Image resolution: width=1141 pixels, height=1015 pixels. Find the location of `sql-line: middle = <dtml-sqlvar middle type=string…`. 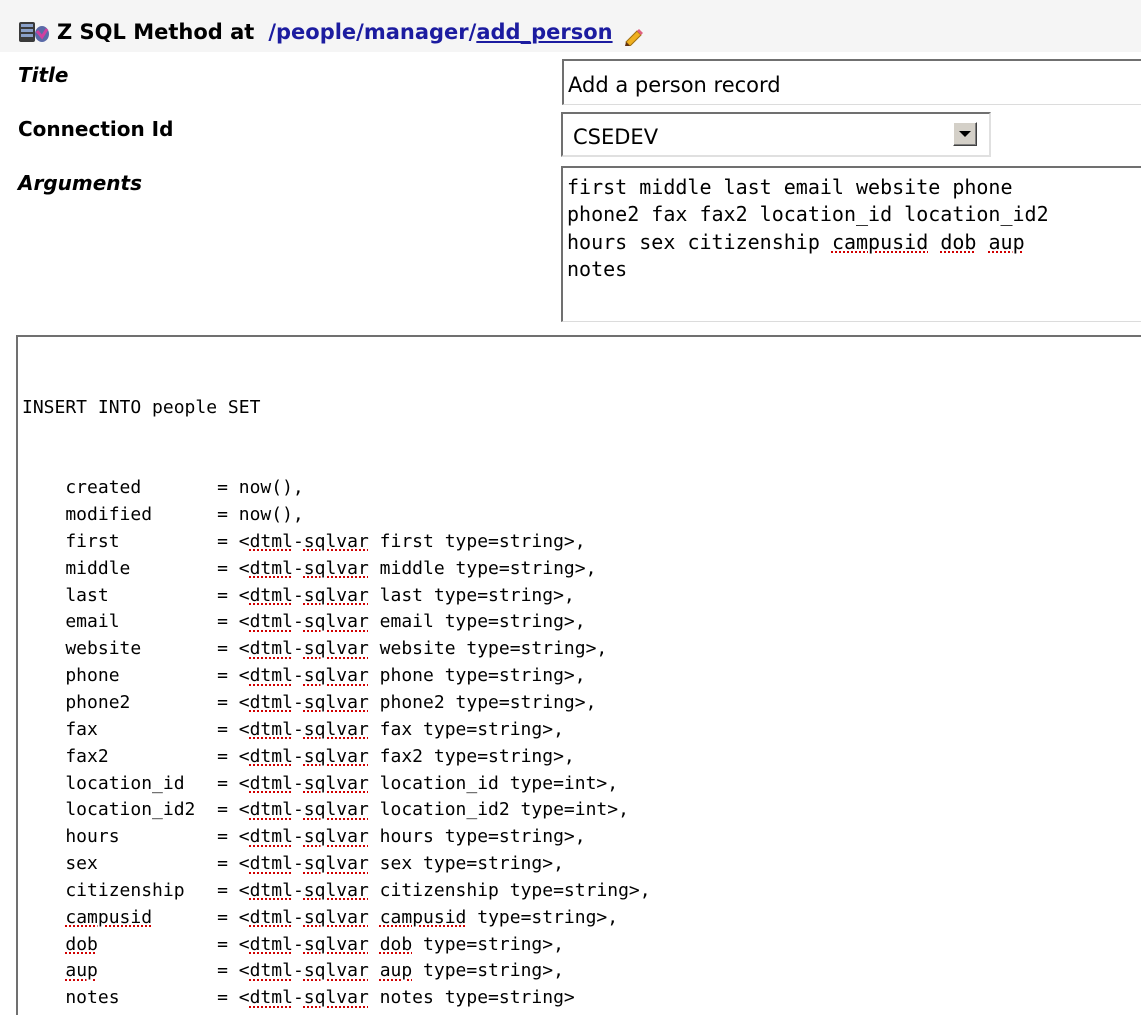

sql-line: middle = <dtml-sqlvar middle type=string… is located at coordinates (581, 569).